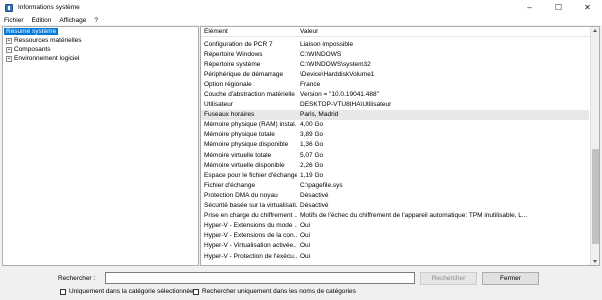  Describe the element at coordinates (587, 7) in the screenshot. I see `close-window-button: ✕` at that location.